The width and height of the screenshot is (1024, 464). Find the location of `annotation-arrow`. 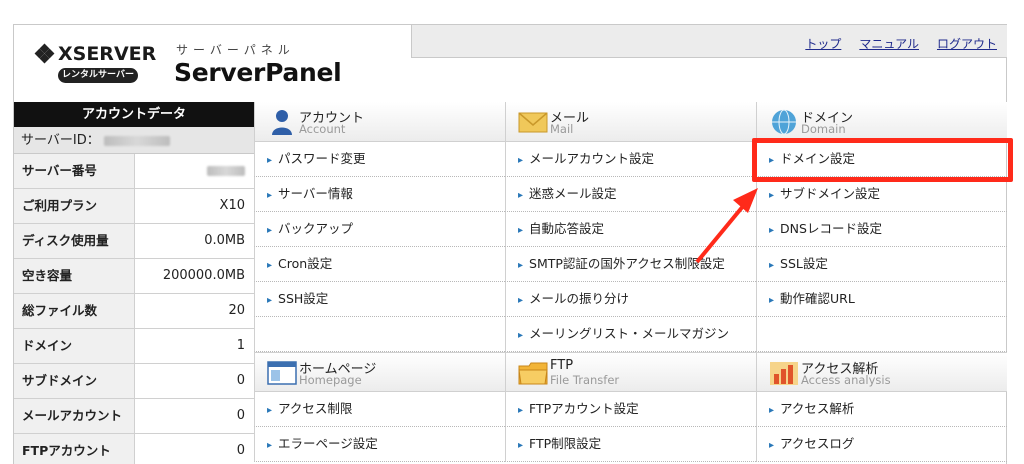

annotation-arrow is located at coordinates (726, 226).